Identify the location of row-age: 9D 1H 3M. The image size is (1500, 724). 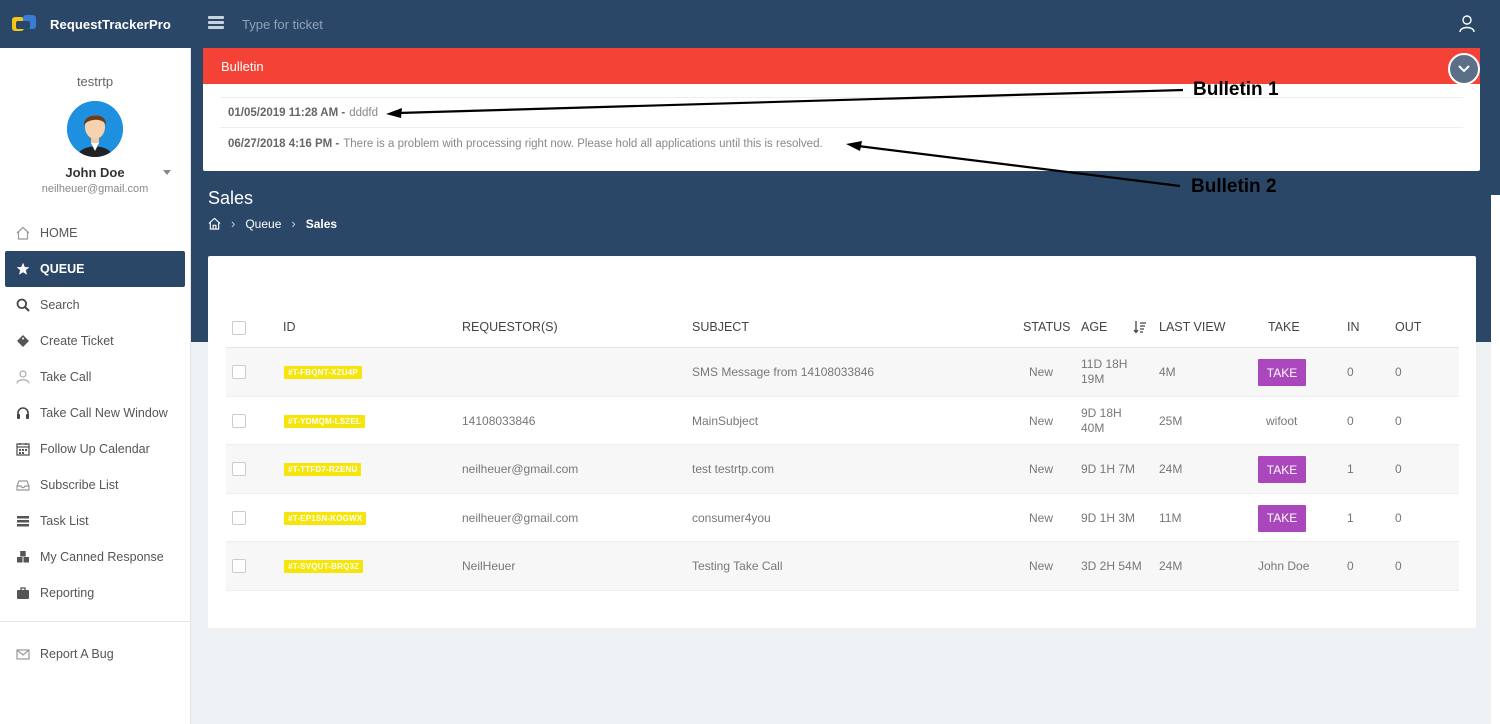
(1108, 517).